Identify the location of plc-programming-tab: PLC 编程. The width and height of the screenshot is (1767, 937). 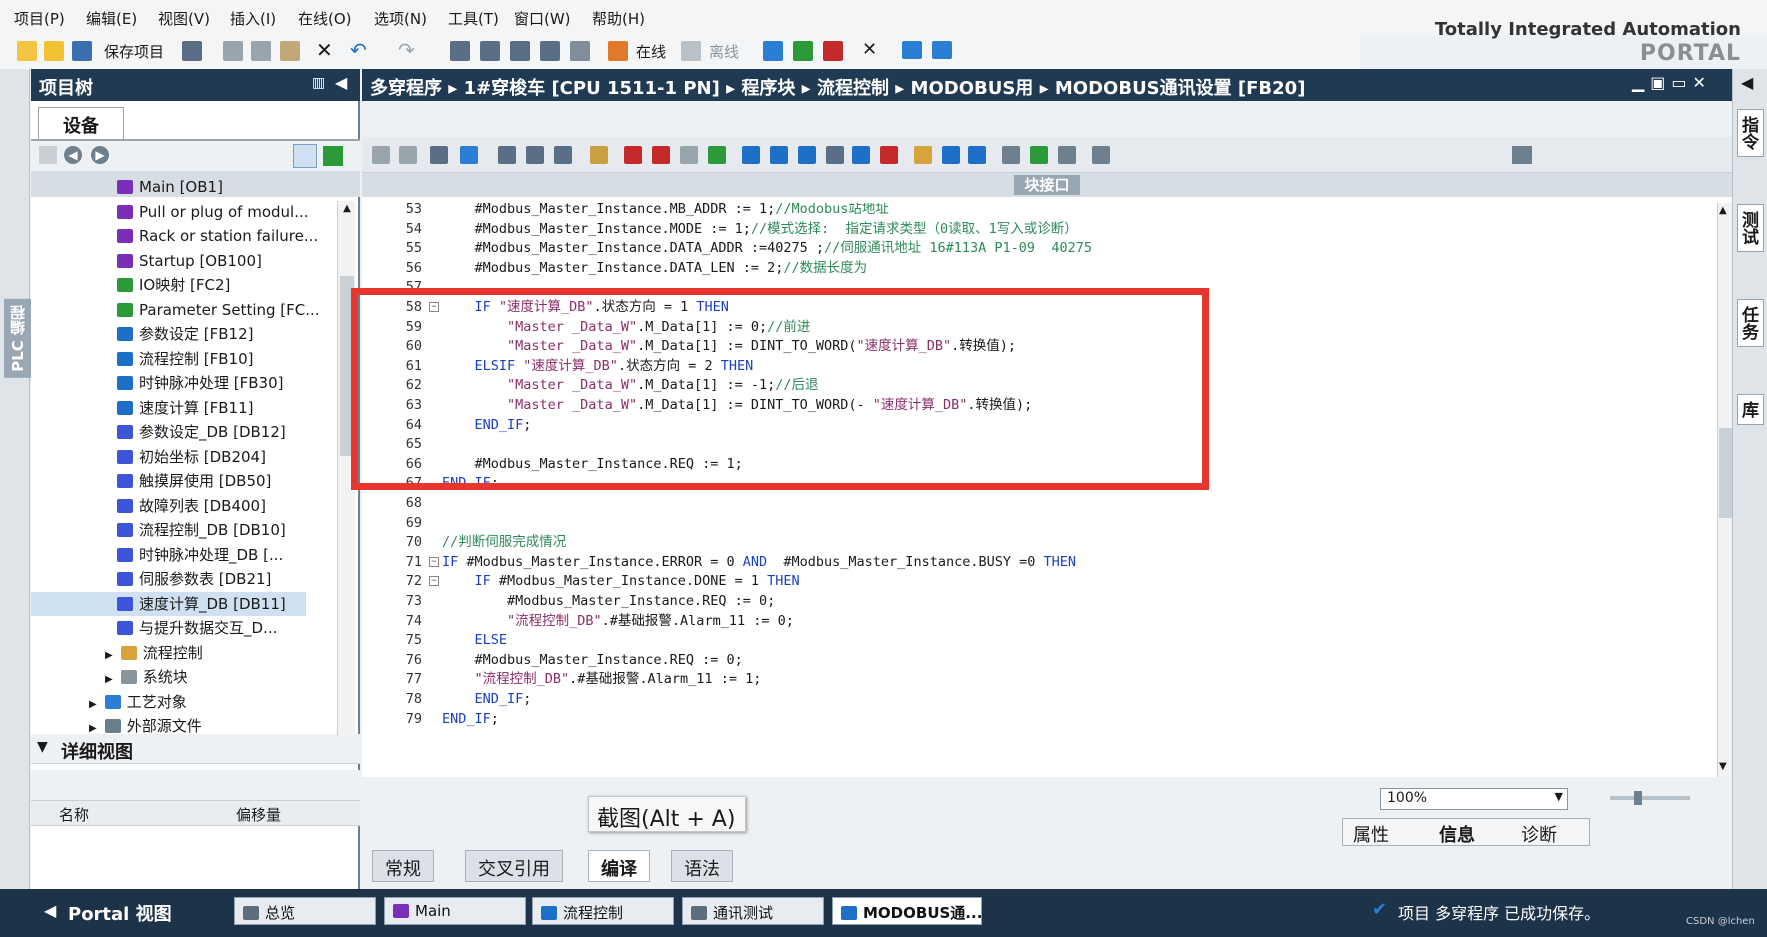
(17, 338).